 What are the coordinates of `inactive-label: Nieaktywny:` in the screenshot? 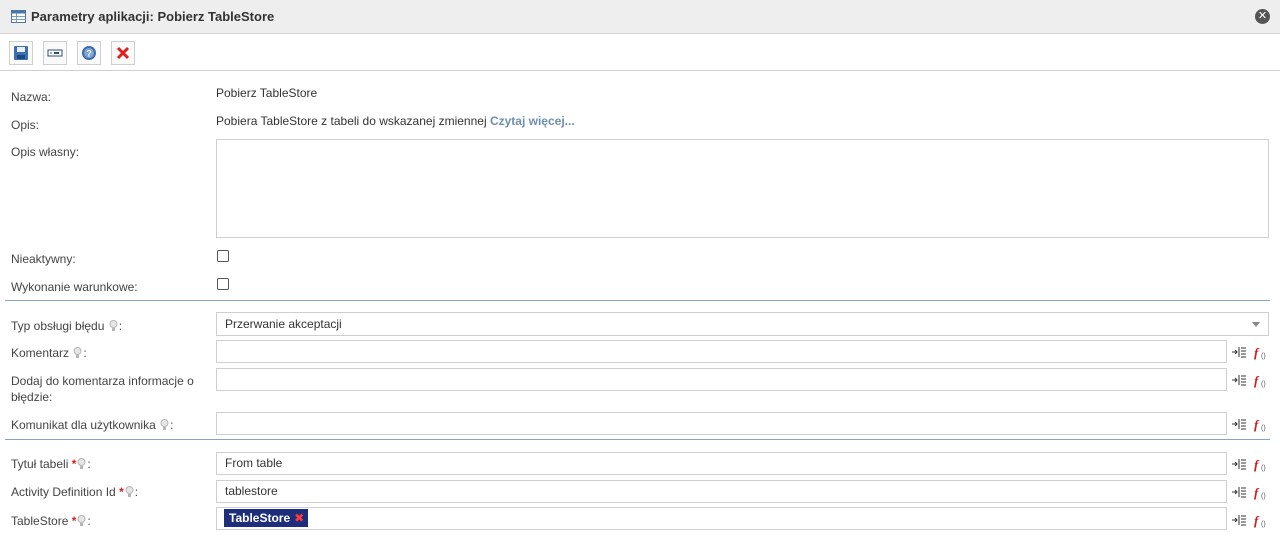 It's located at (43, 259).